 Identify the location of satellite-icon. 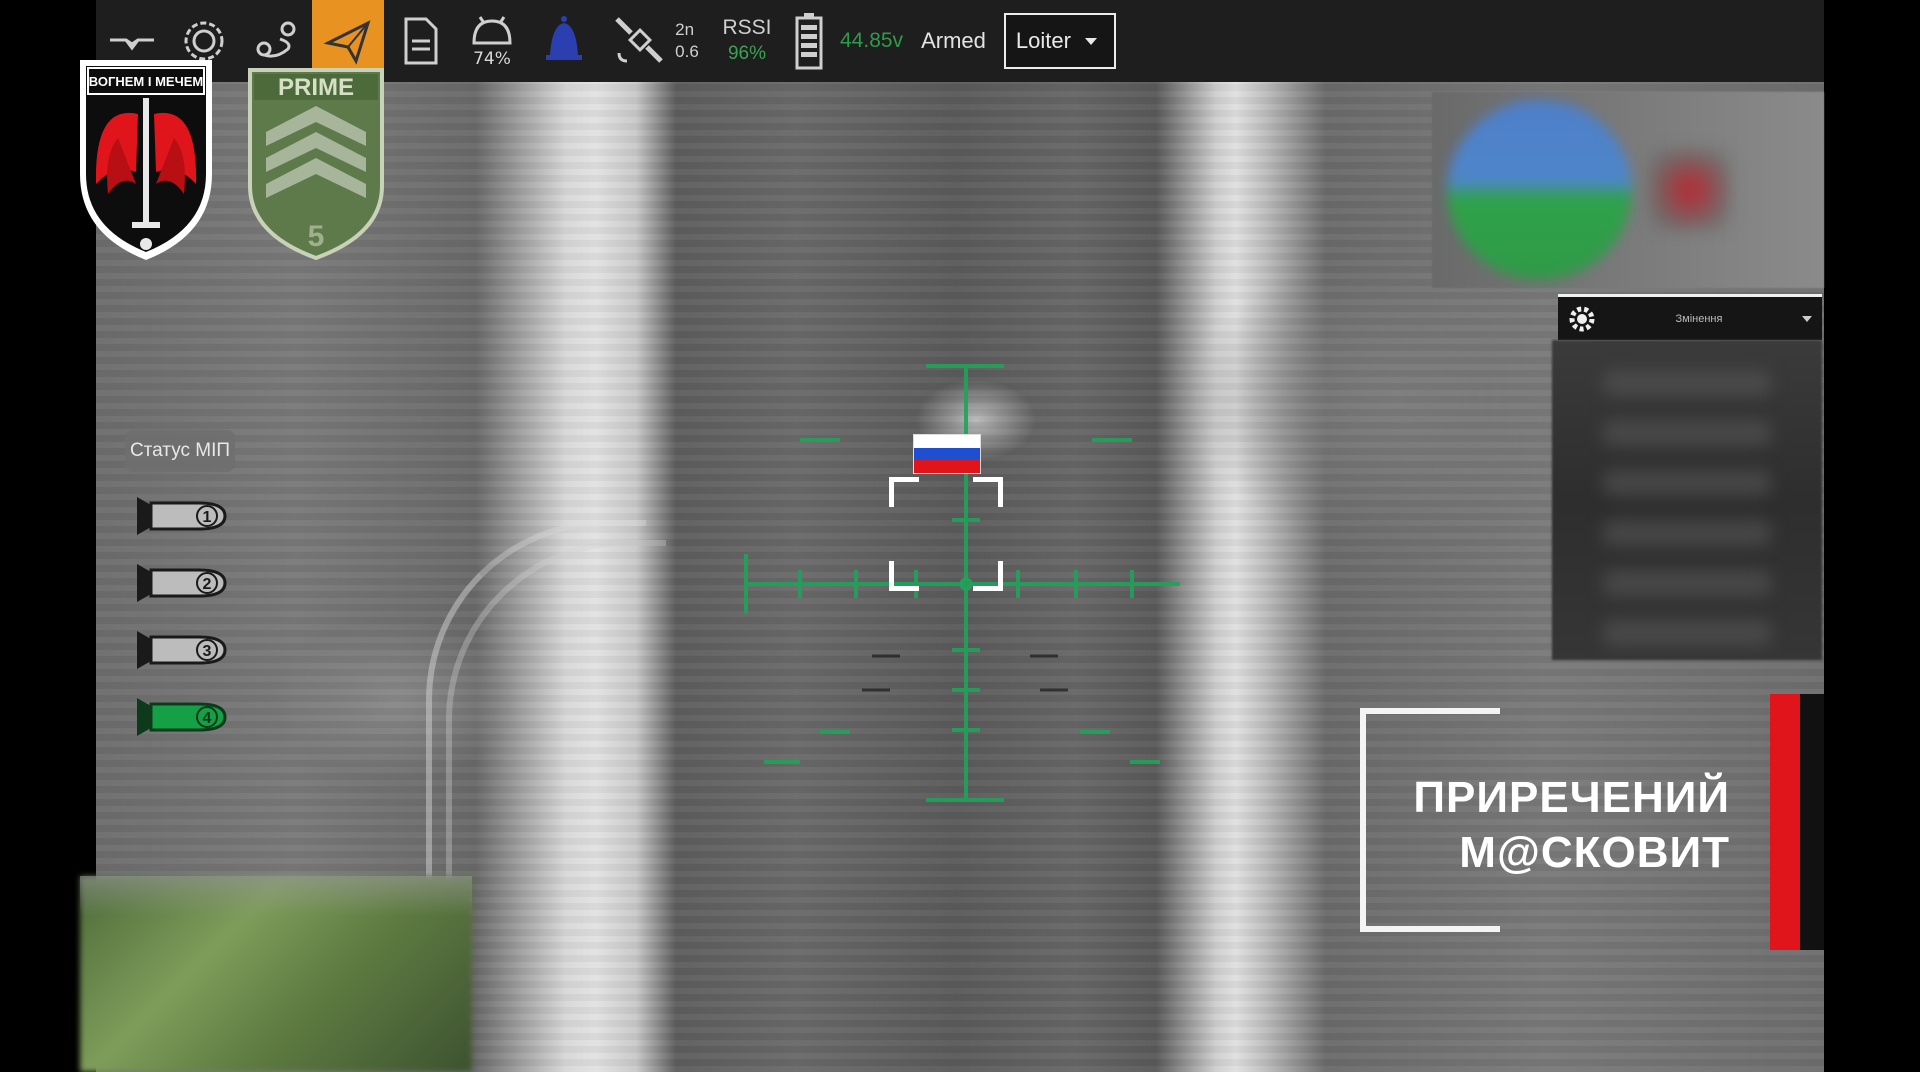
(639, 40).